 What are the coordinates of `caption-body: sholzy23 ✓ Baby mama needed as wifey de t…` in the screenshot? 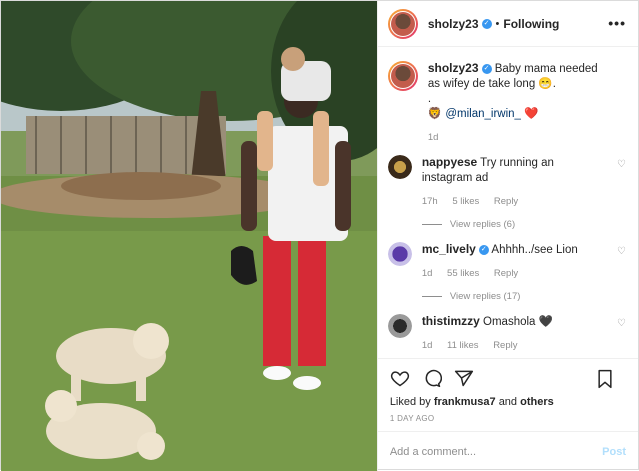 It's located at (528, 103).